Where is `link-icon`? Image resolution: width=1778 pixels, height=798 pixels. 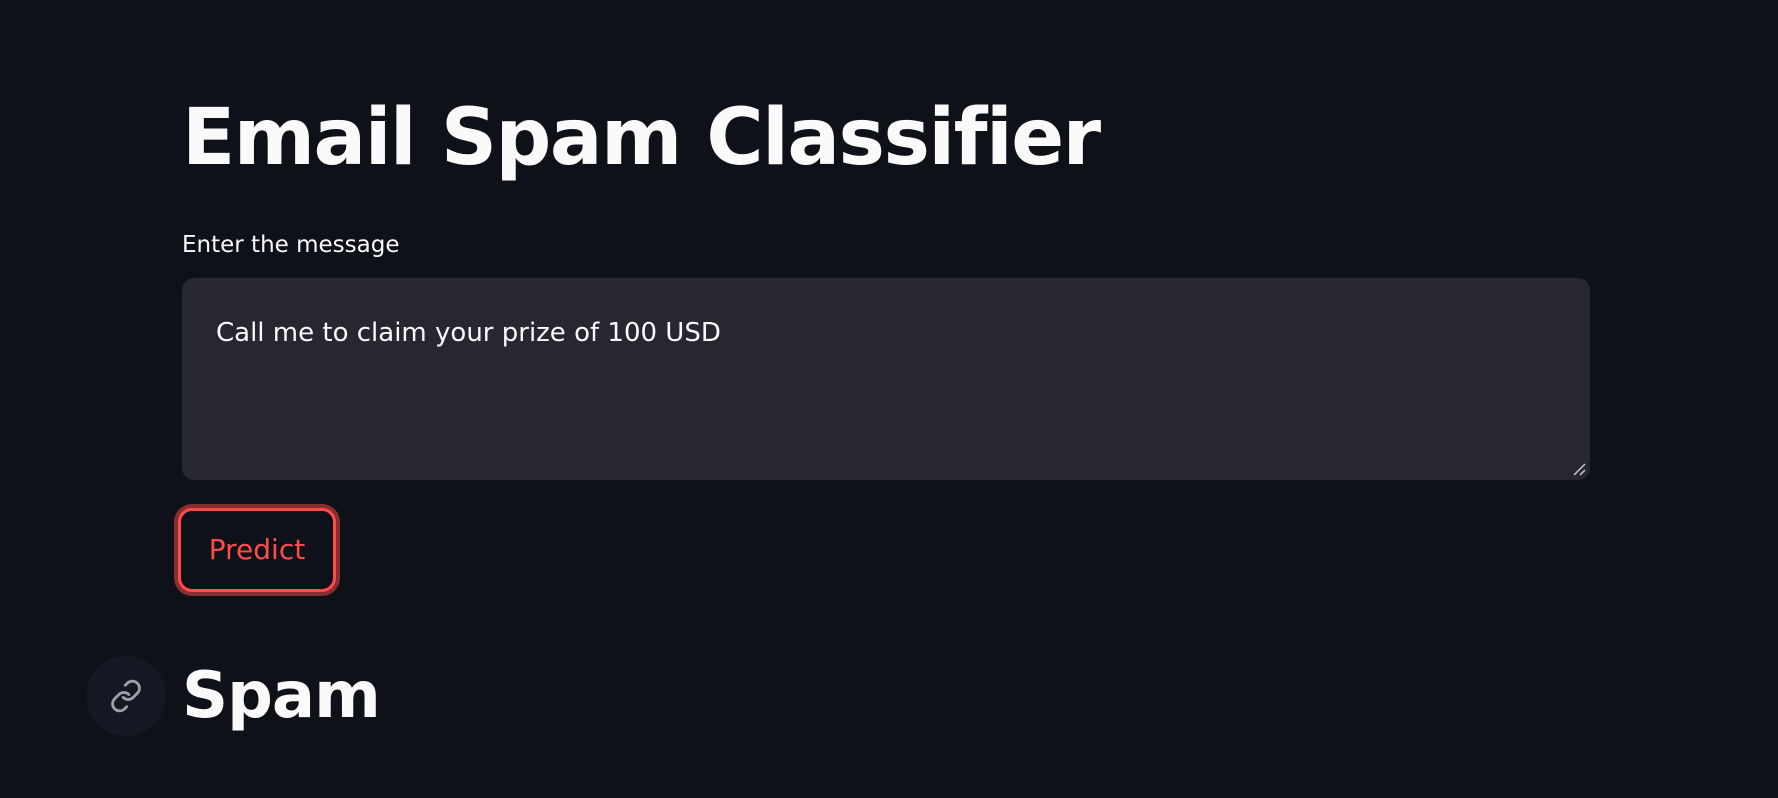
link-icon is located at coordinates (126, 696).